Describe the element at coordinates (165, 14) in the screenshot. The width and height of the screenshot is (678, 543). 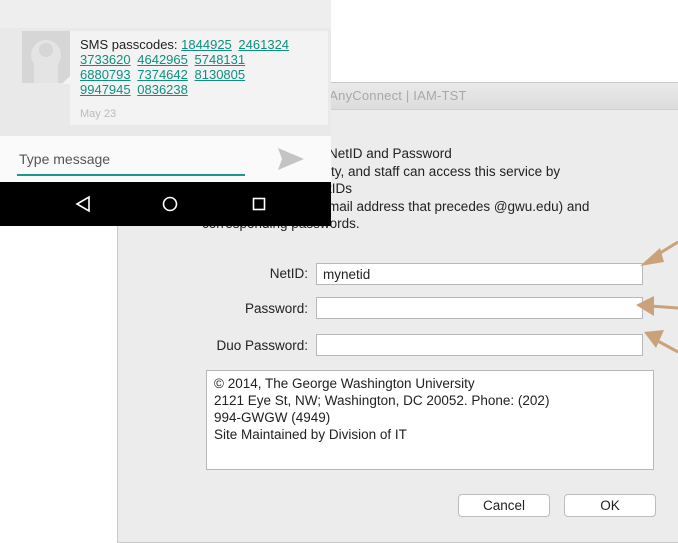
I see `phone-top-bar` at that location.